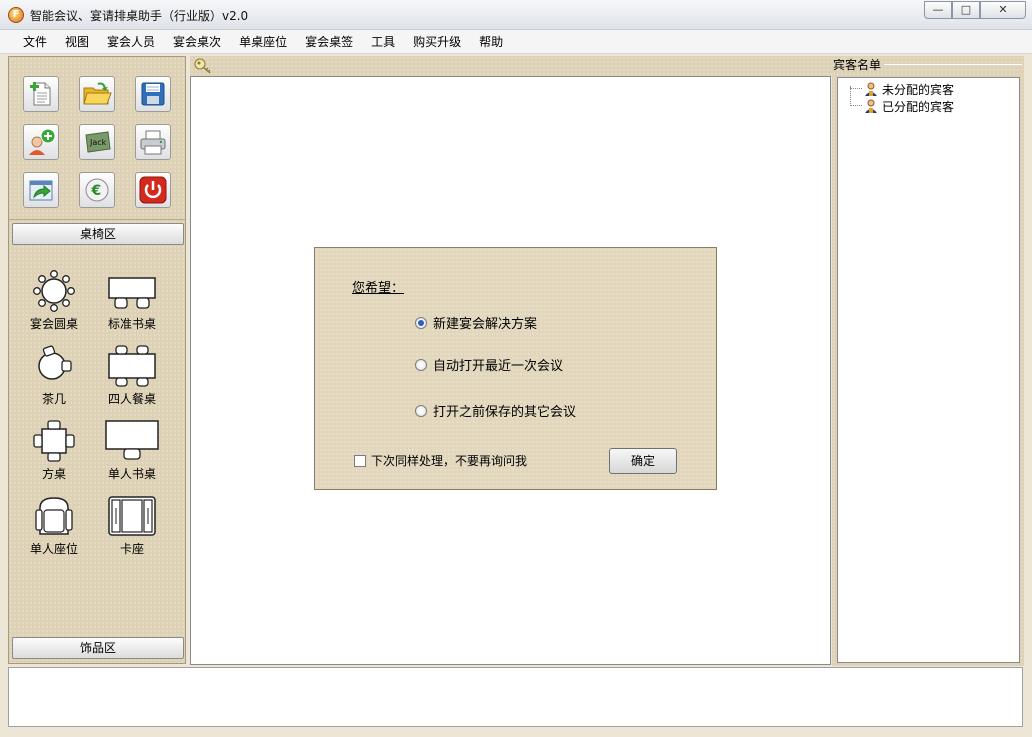  I want to click on option-new-solution: 新建宴会解决方案, so click(476, 322).